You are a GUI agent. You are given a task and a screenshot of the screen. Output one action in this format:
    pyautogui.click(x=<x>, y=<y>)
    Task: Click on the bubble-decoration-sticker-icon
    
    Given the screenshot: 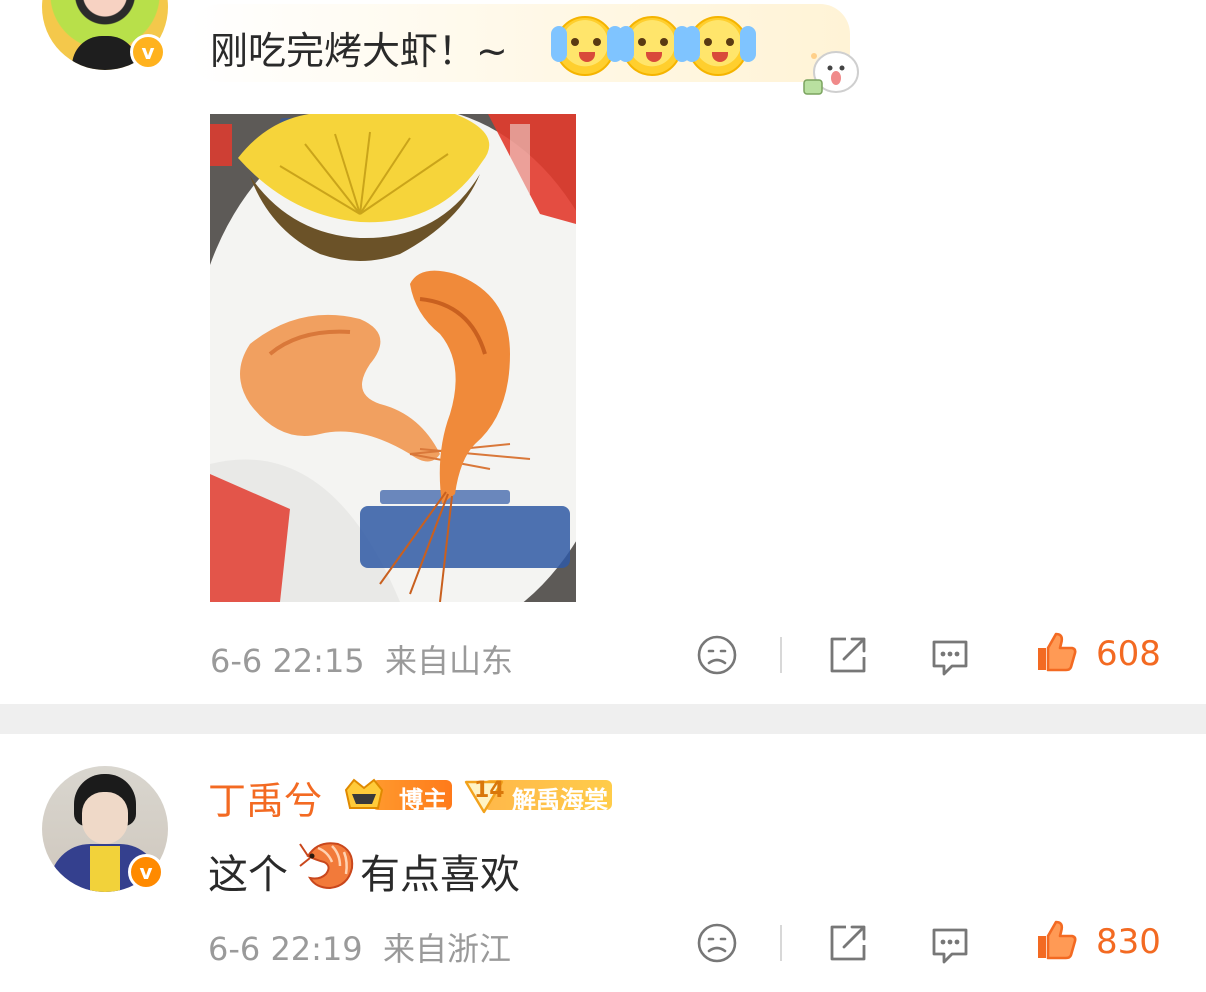 What is the action you would take?
    pyautogui.click(x=831, y=73)
    